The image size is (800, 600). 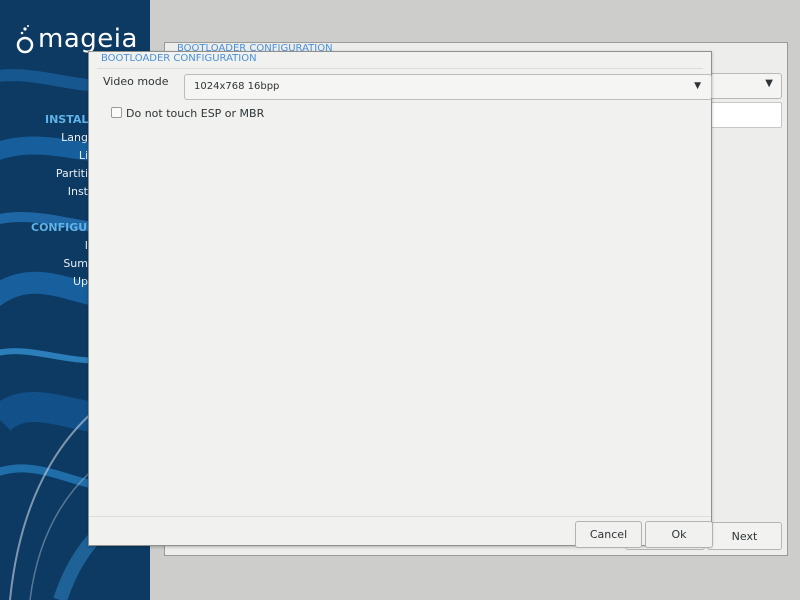 What do you see at coordinates (679, 534) in the screenshot?
I see `ok-button: Ok` at bounding box center [679, 534].